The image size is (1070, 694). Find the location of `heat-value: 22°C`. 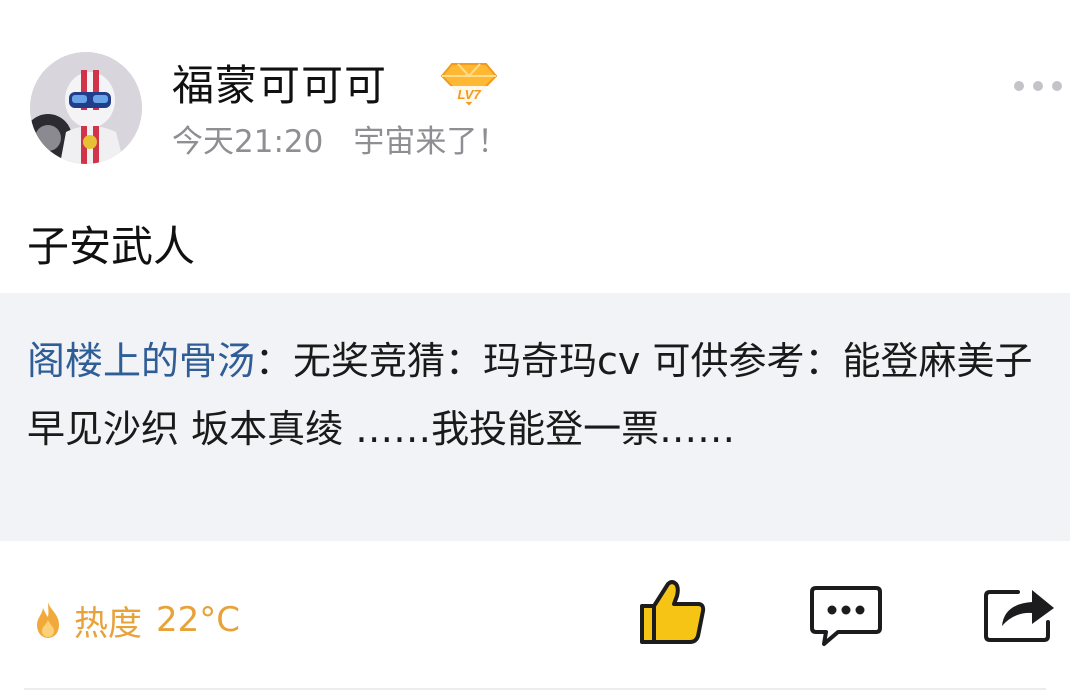

heat-value: 22°C is located at coordinates (198, 620).